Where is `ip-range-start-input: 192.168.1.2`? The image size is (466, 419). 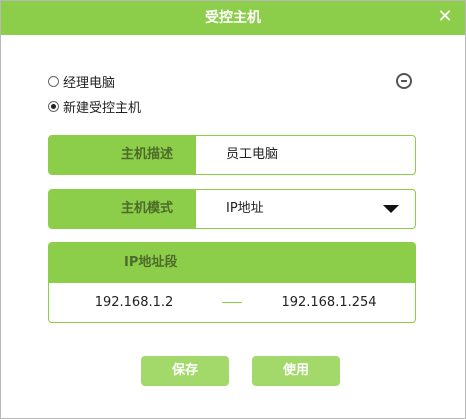 ip-range-start-input: 192.168.1.2 is located at coordinates (134, 303).